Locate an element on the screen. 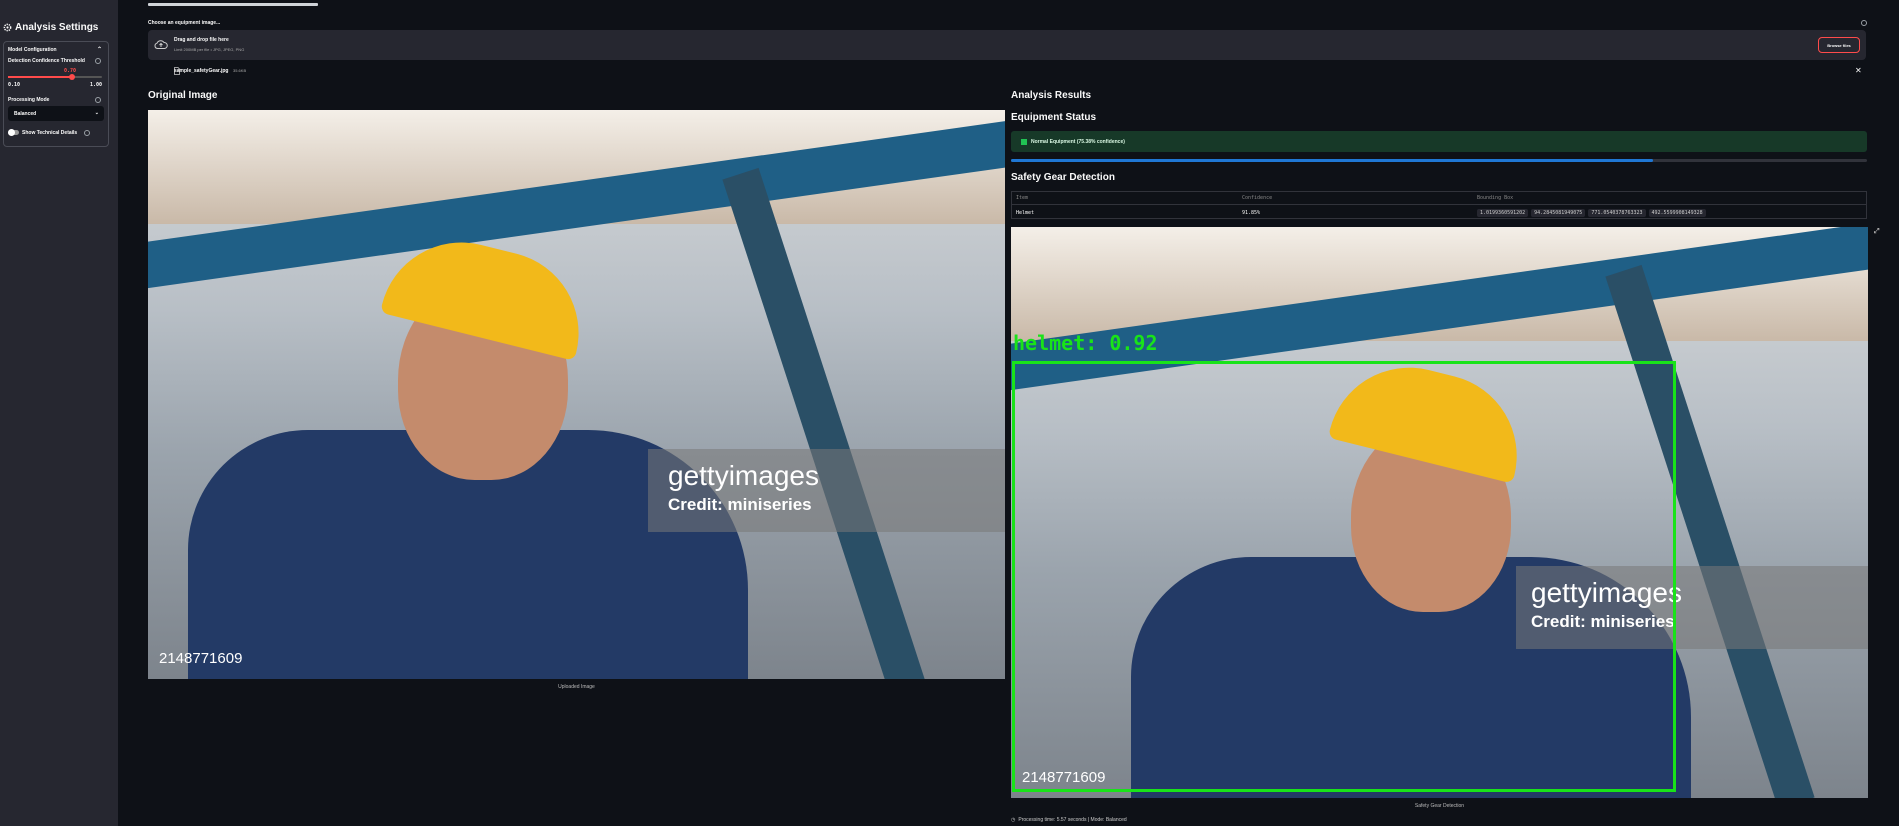 The width and height of the screenshot is (1899, 826). browse-files-button: Browse files is located at coordinates (1839, 45).